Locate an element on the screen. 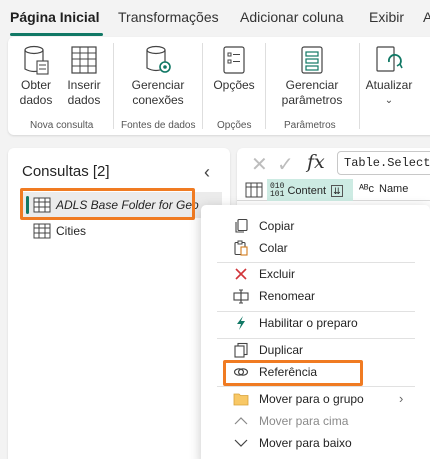  formula-bar: ✕ ✓ fx Table.SelectR is located at coordinates (333, 163).